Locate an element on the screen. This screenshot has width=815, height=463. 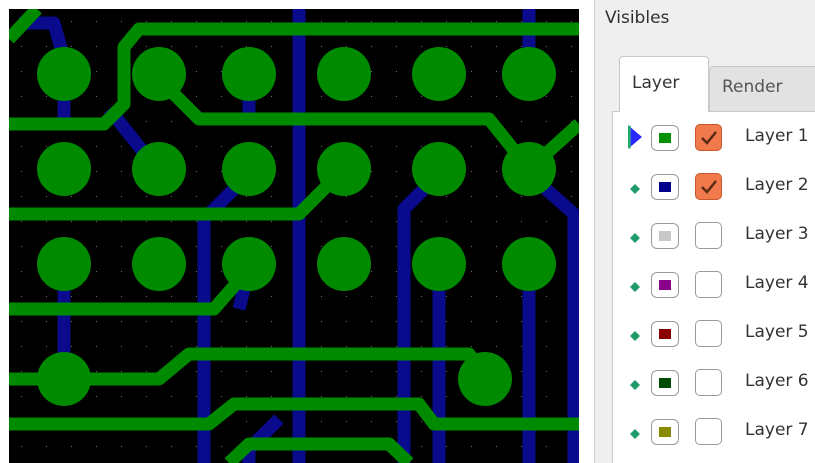
layer-label: Layer 3 is located at coordinates (777, 234).